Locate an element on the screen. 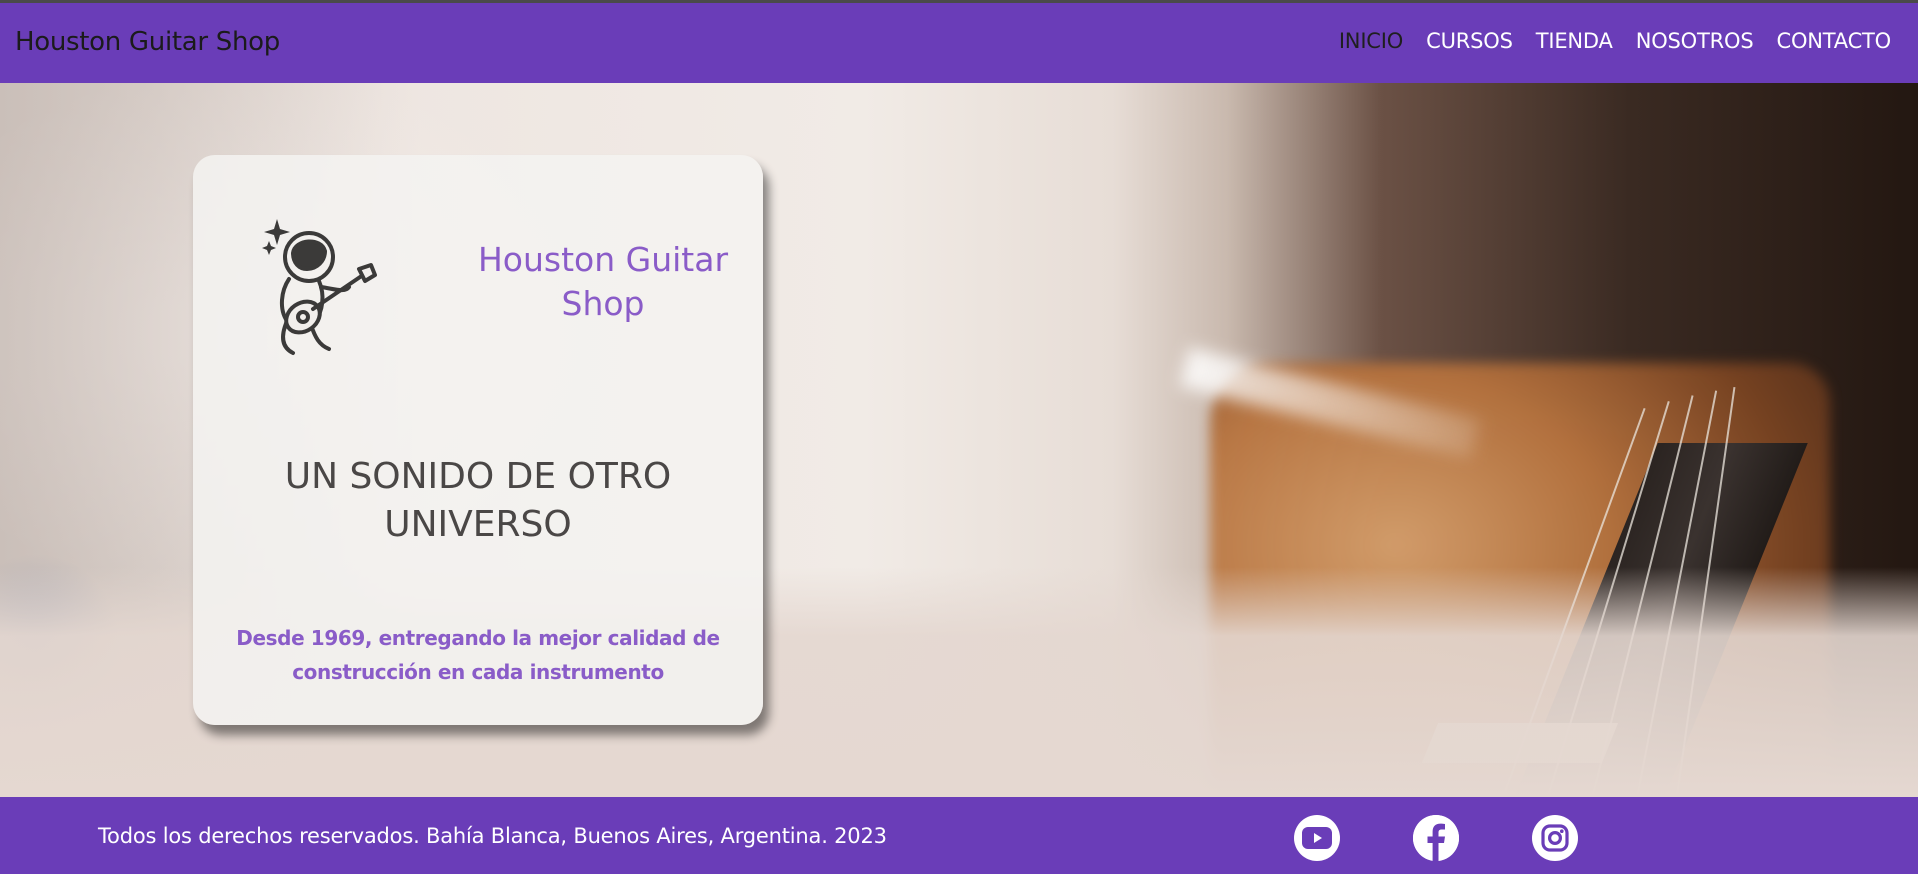 The image size is (1918, 874). youtube-icon is located at coordinates (1317, 838).